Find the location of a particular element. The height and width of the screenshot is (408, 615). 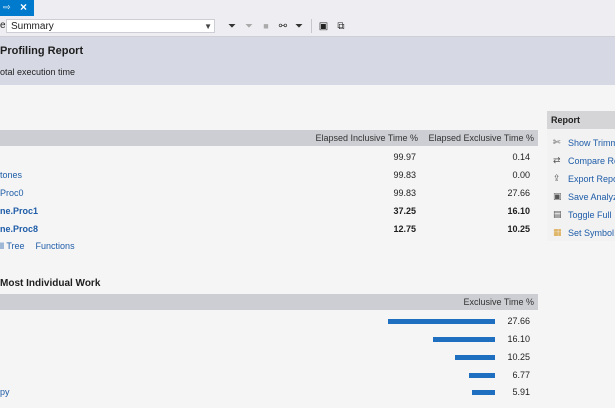

save-analyzed-link: ▣ Save Analyz is located at coordinates (584, 197).